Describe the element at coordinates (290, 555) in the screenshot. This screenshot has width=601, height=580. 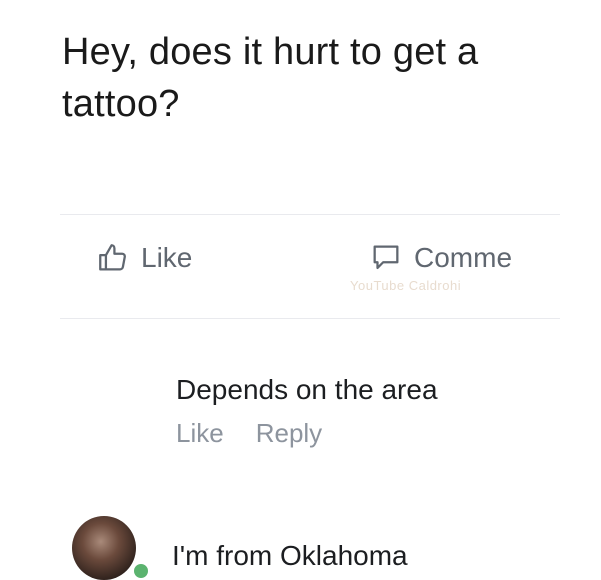
I see `reply-comment-text: I'm from Oklahoma` at that location.